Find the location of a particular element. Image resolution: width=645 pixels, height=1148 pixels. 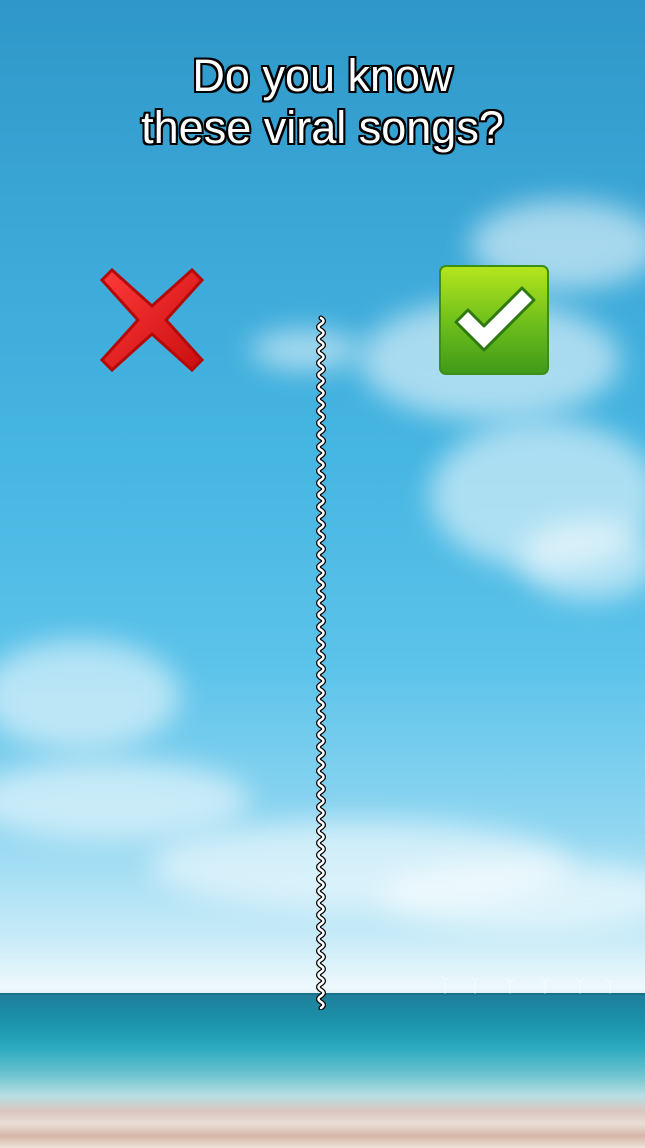

red-cross-mark-icon is located at coordinates (152, 320).